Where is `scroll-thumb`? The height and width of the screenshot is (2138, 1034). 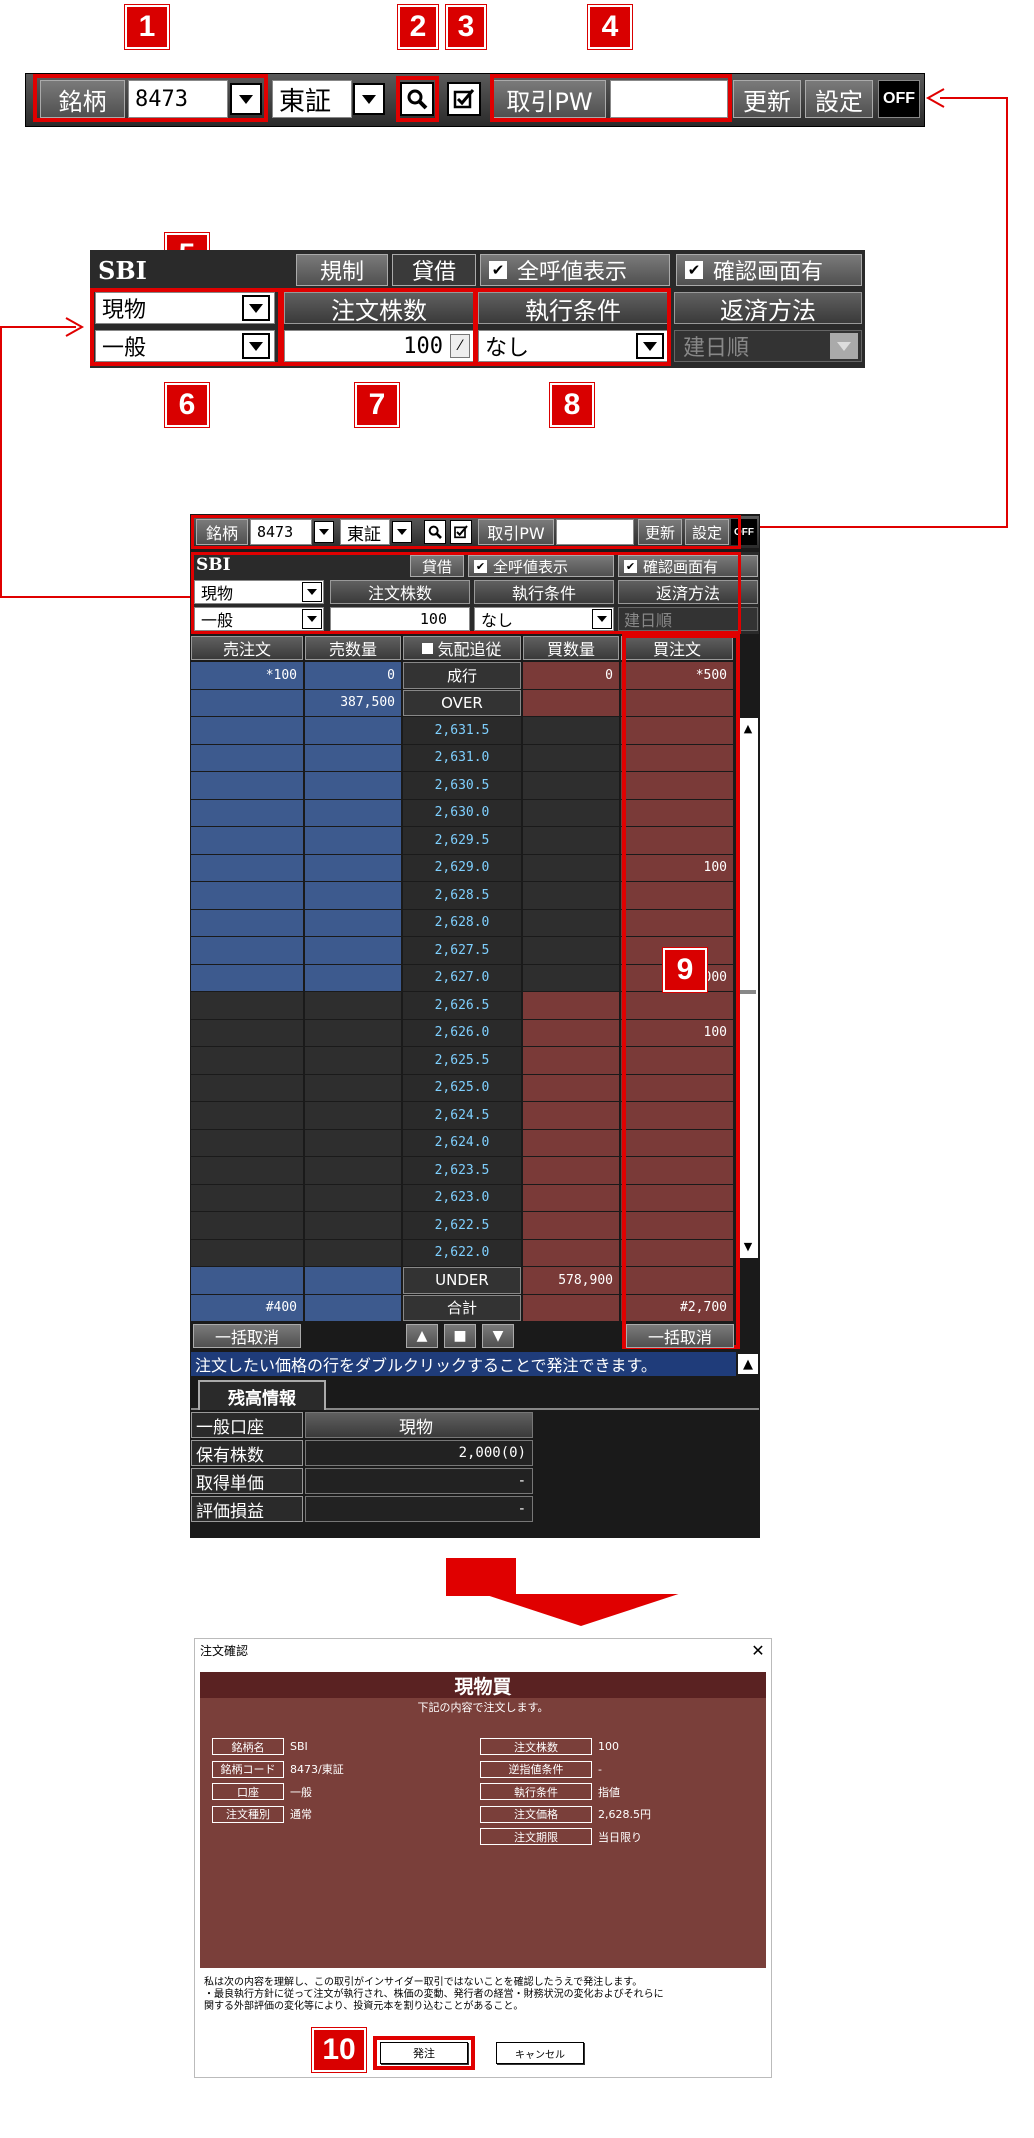
scroll-thumb is located at coordinates (748, 992).